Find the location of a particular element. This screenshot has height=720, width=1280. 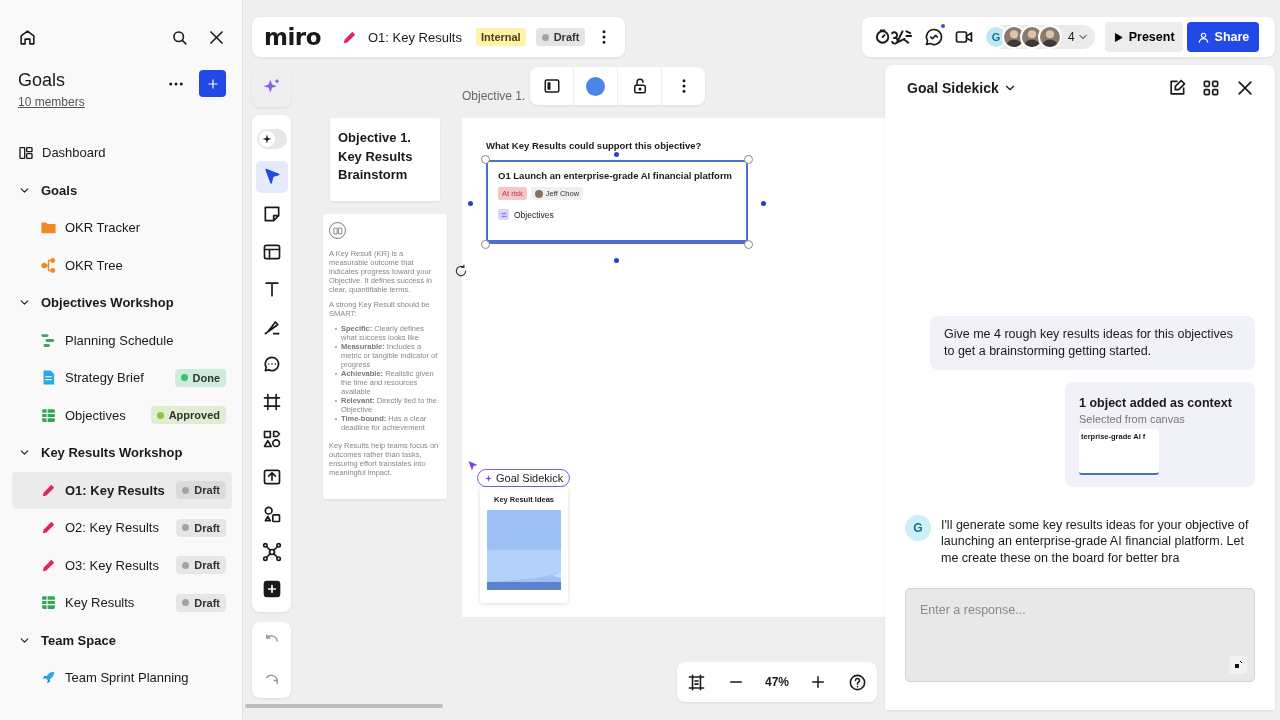

zoom-level: 47% is located at coordinates (776, 682).